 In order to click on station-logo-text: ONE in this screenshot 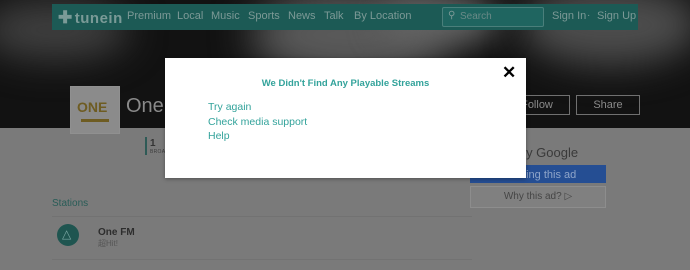, I will do `click(92, 107)`.